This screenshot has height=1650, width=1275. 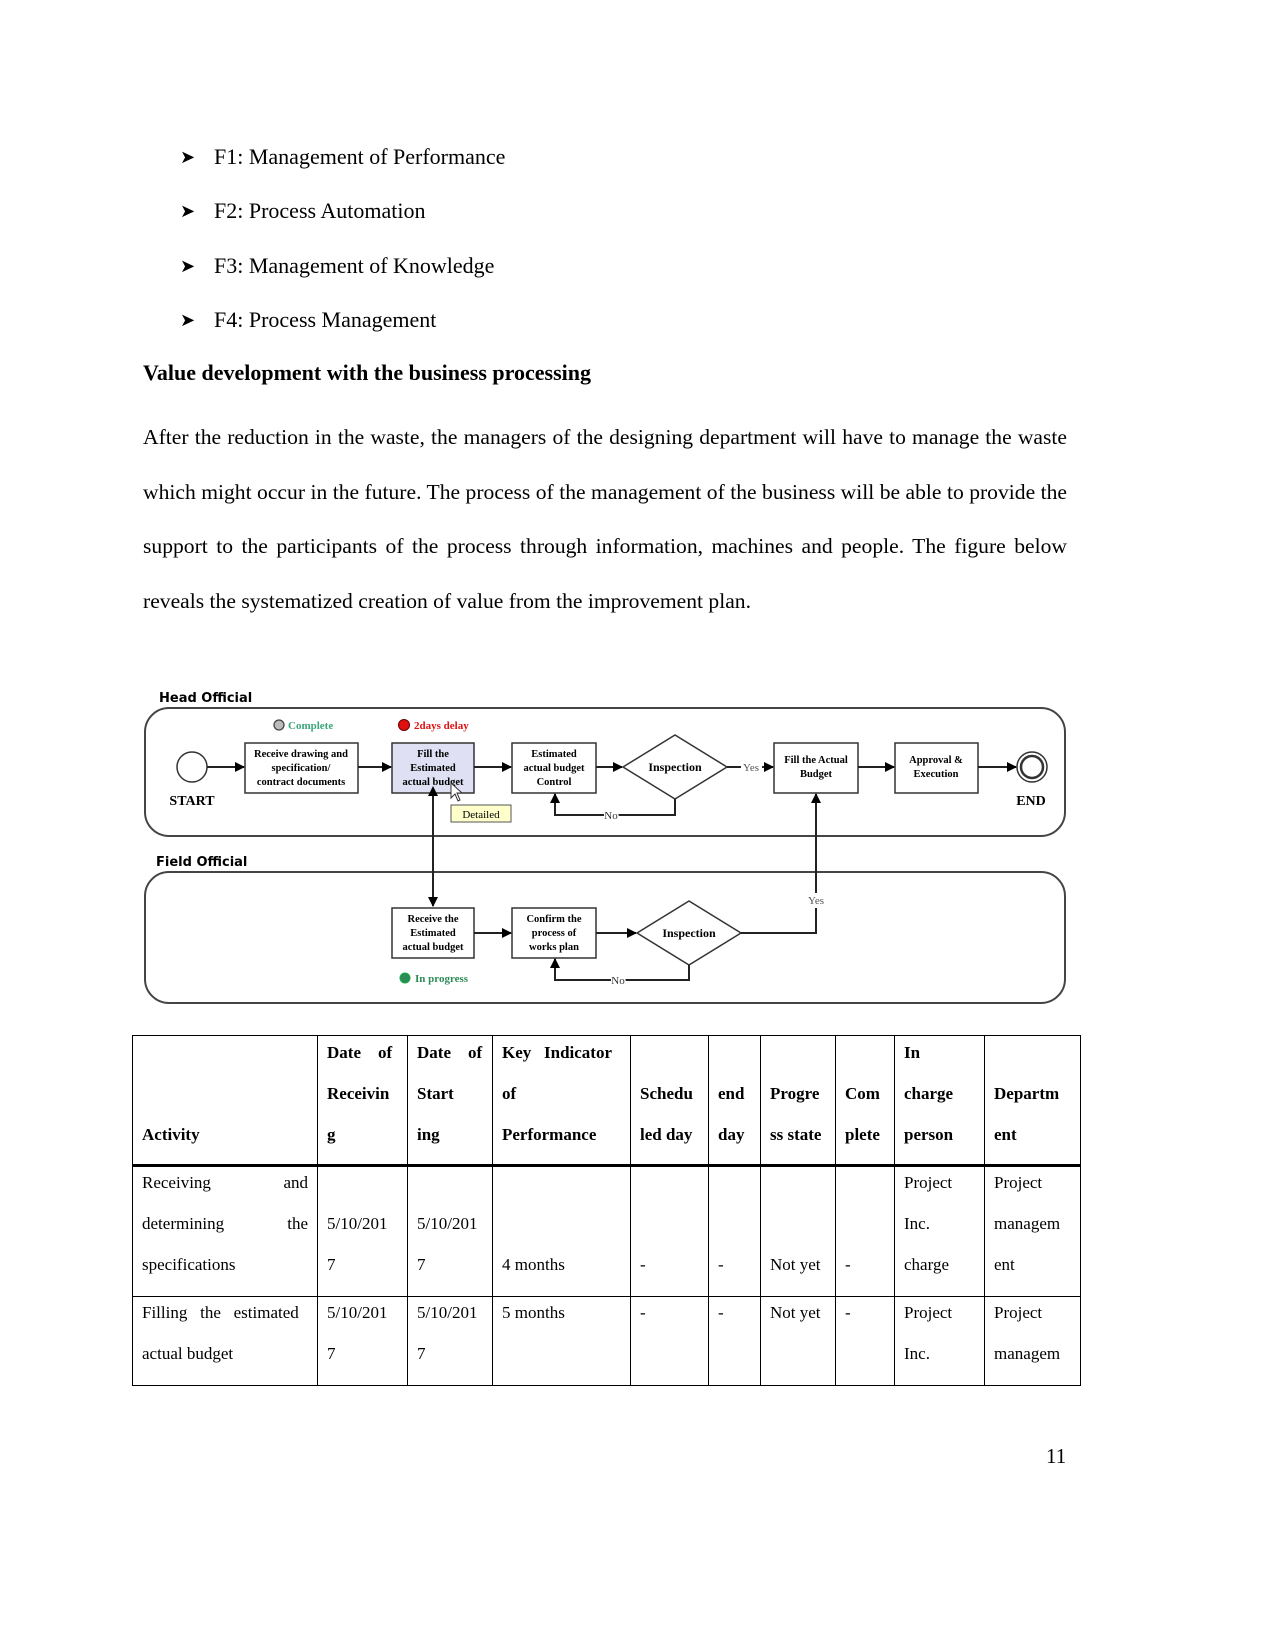 I want to click on bullet-text: F4: Process Management, so click(x=325, y=319).